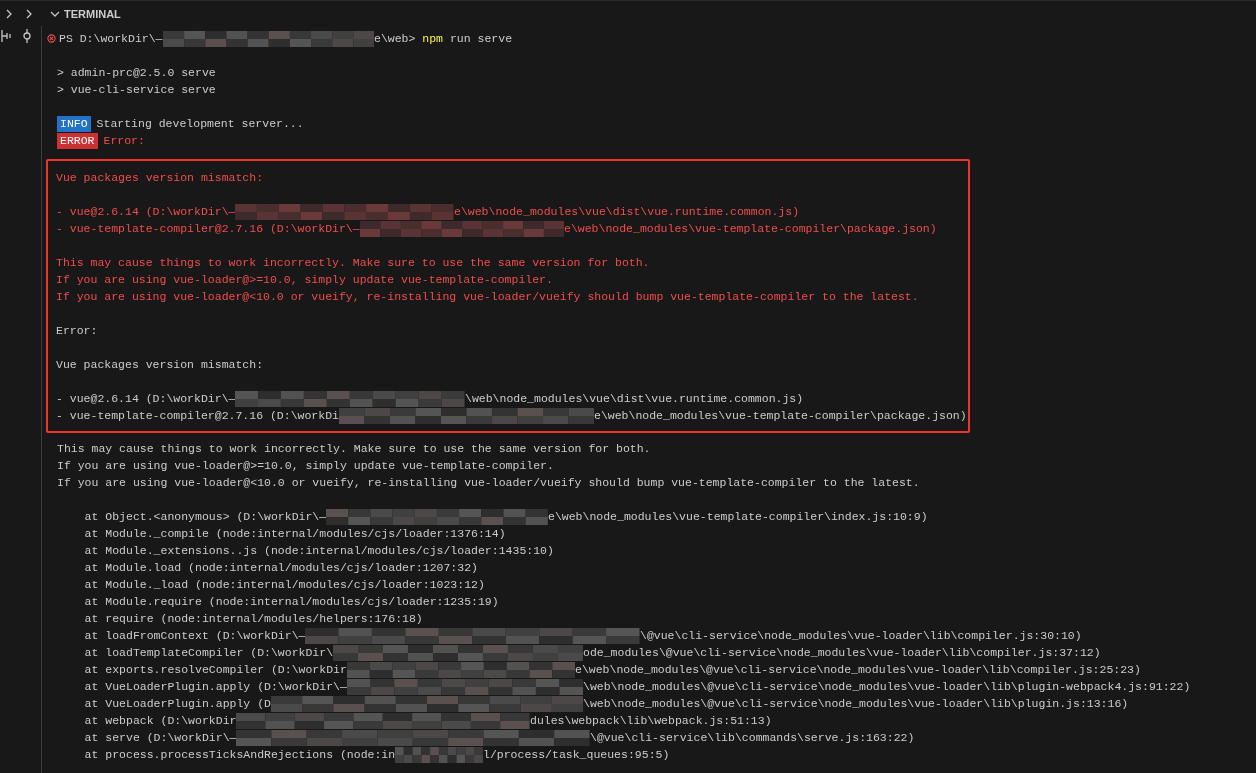  Describe the element at coordinates (634, 399) in the screenshot. I see `terminal-text: \web\node_modules\vue\dist\vue.runtime.common.js)` at that location.